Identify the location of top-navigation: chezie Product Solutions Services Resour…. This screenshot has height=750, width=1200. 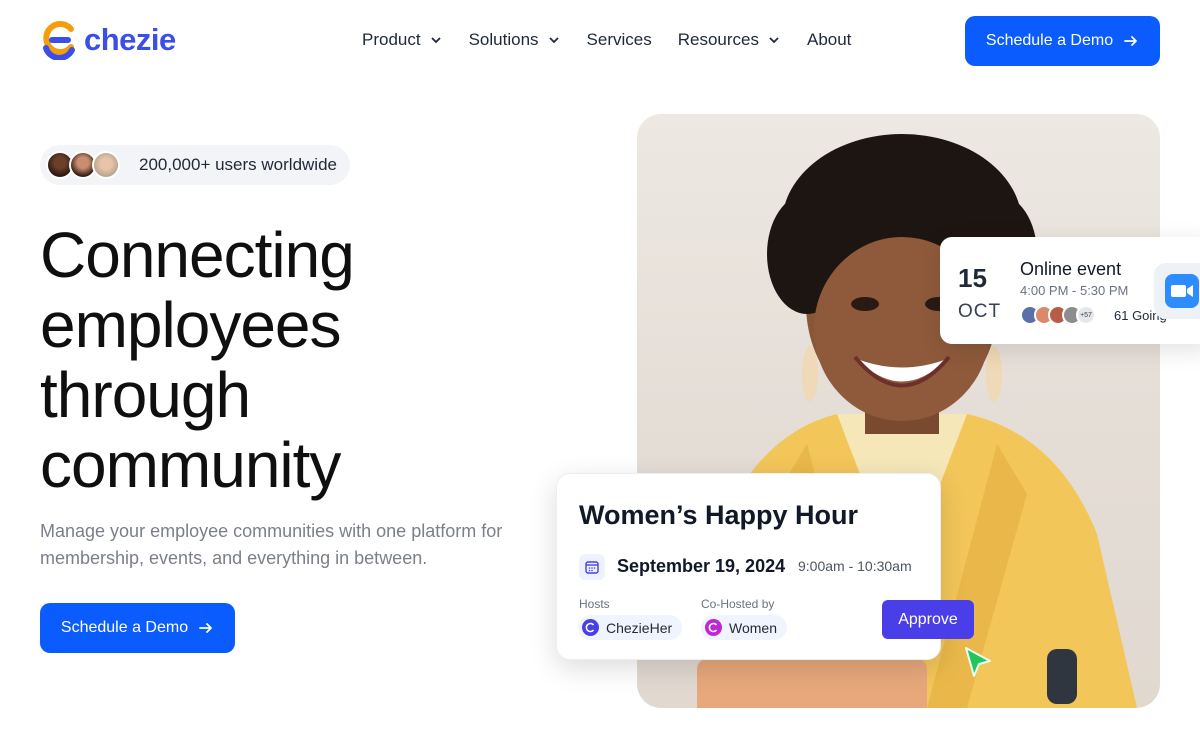
(600, 41).